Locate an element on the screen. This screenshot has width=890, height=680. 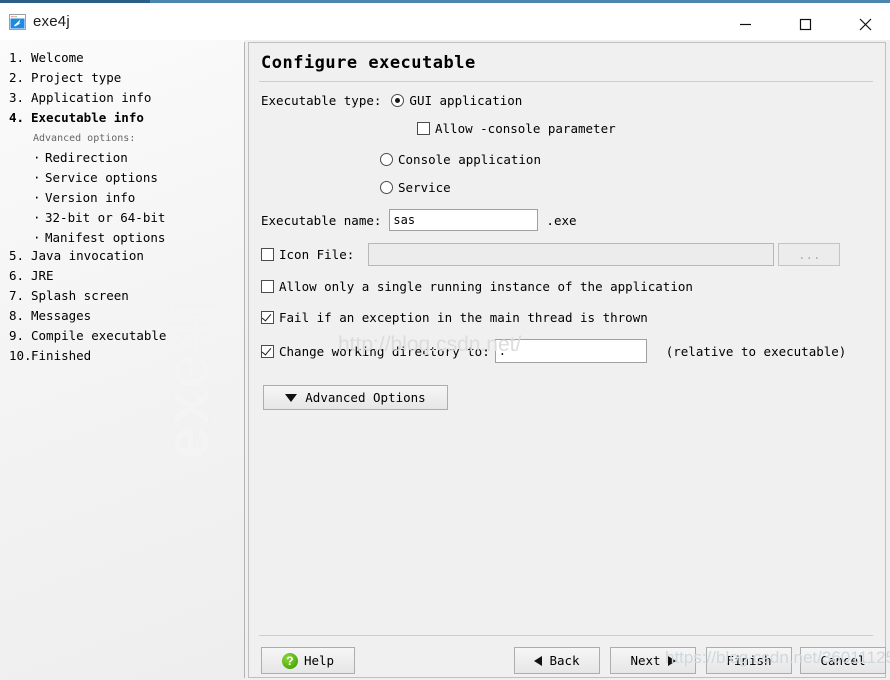
sidebar-item-splash-screen: 7. Splash screen is located at coordinates (122, 298).